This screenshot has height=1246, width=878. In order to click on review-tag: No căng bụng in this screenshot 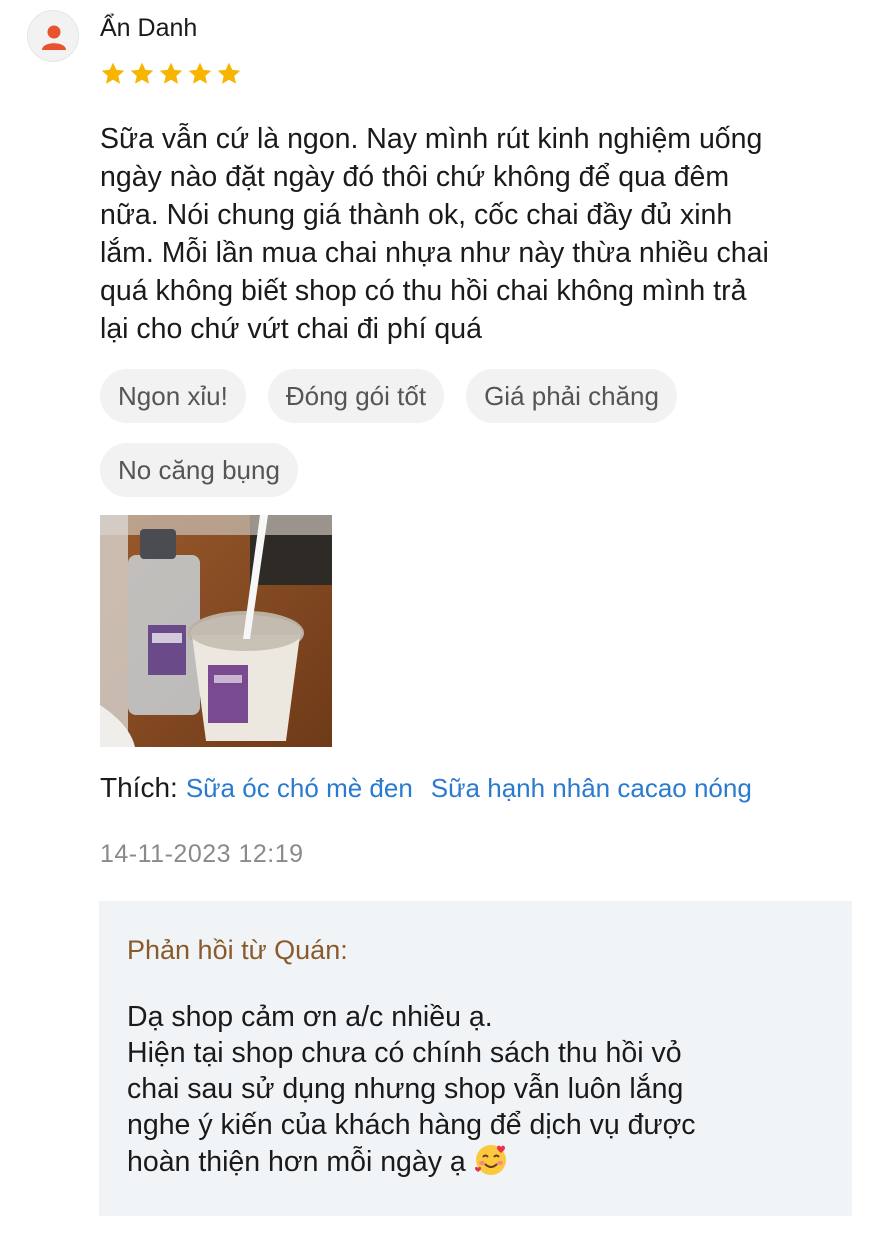, I will do `click(199, 470)`.